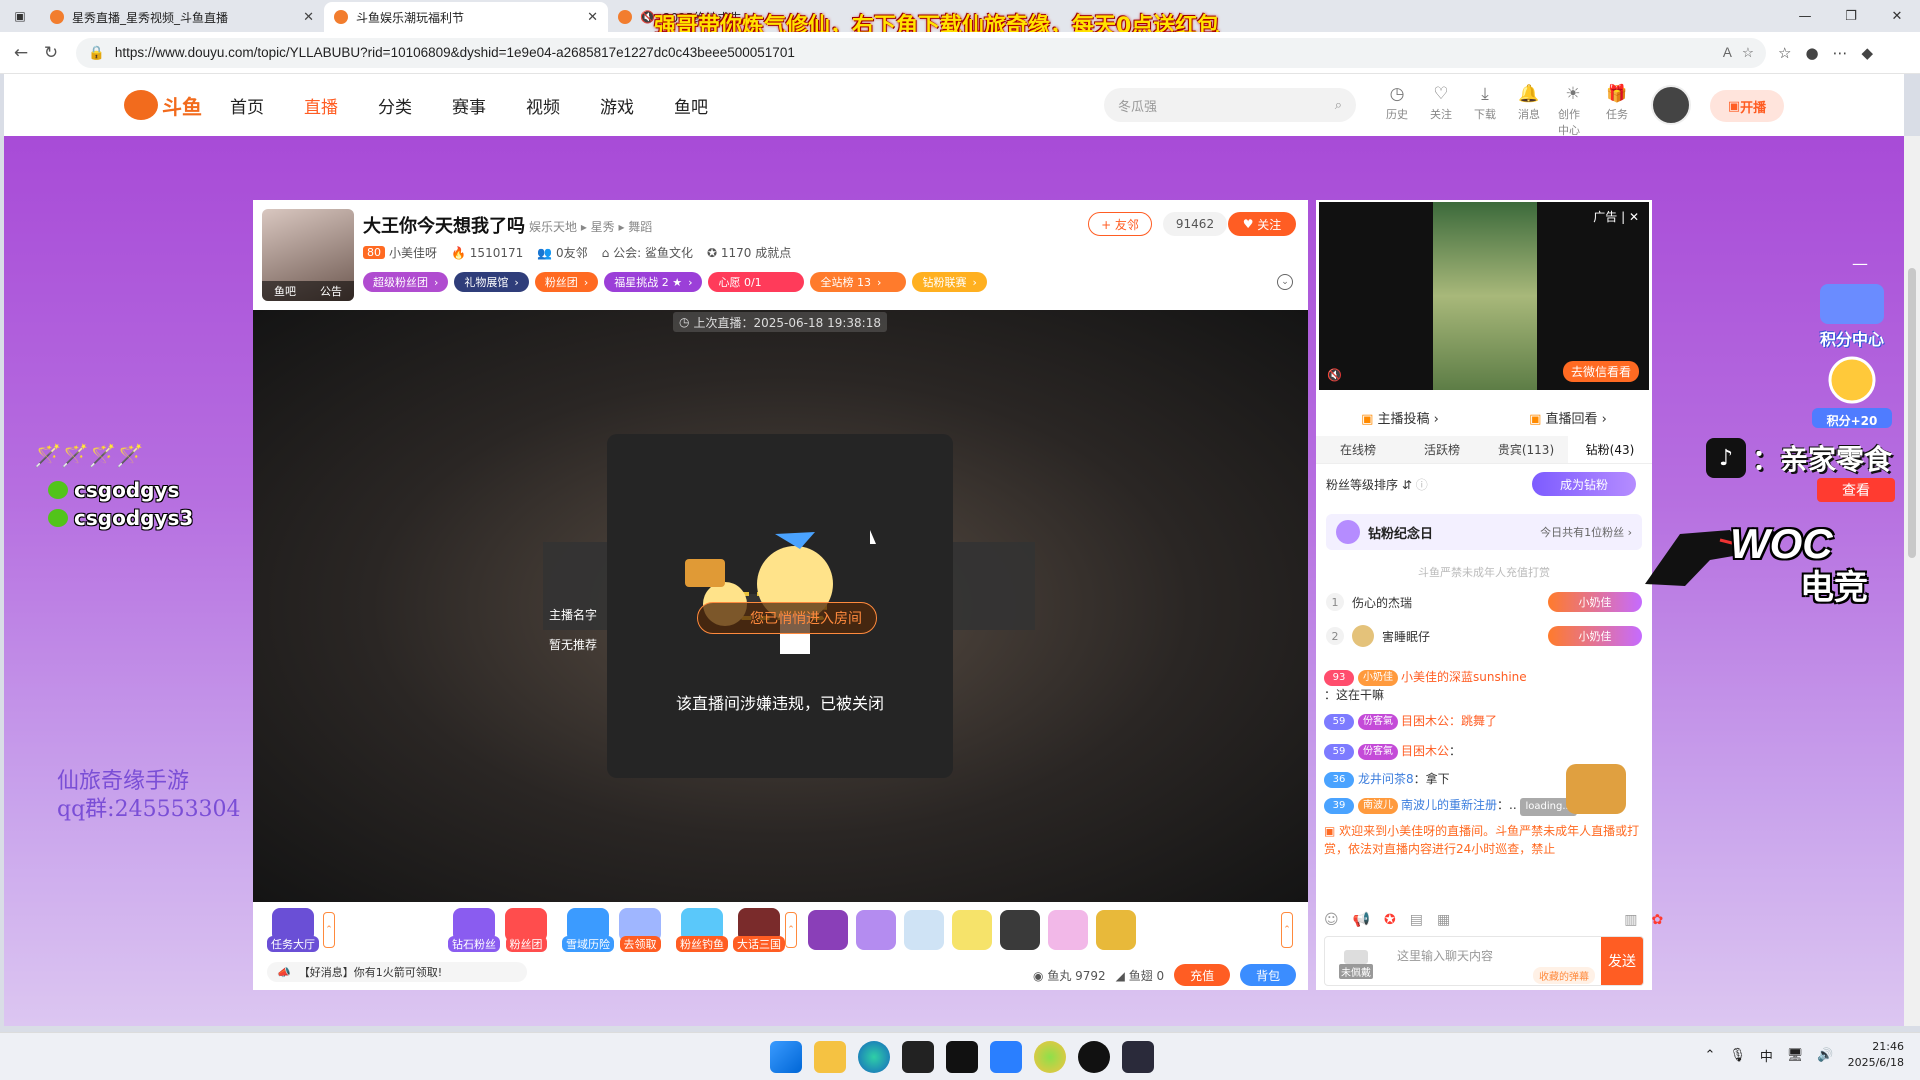 The image size is (1920, 1080). What do you see at coordinates (1784, 53) in the screenshot?
I see `favorites-icon: ☆` at bounding box center [1784, 53].